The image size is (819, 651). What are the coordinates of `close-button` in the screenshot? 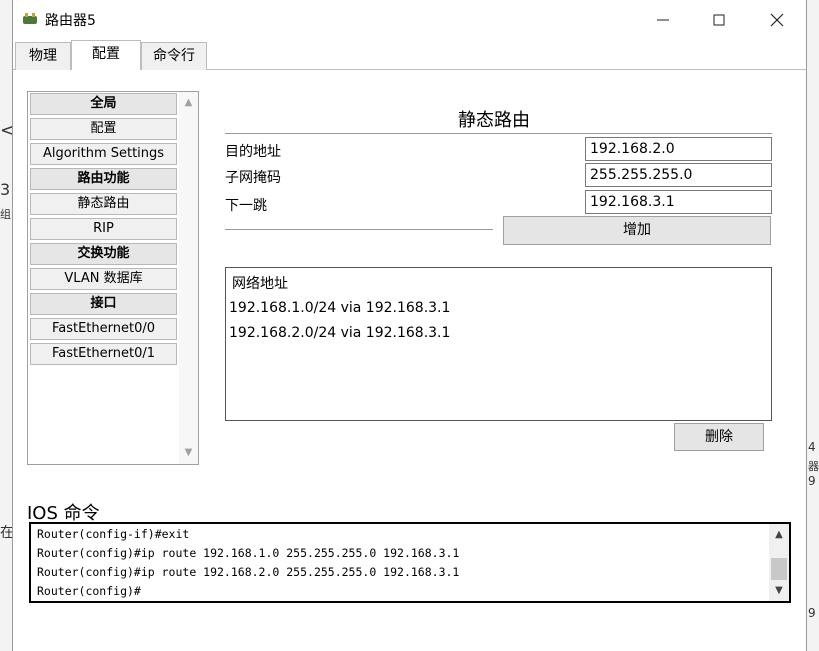 It's located at (777, 20).